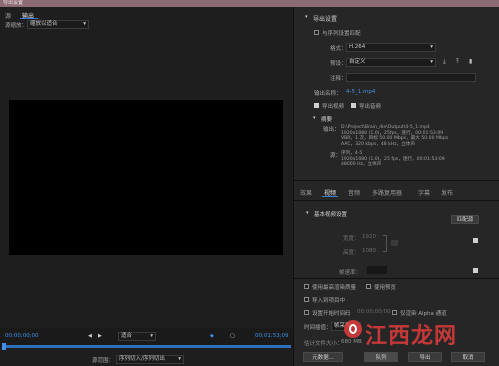 Image resolution: width=499 pixels, height=366 pixels. I want to click on comments-label: 注释：, so click(338, 79).